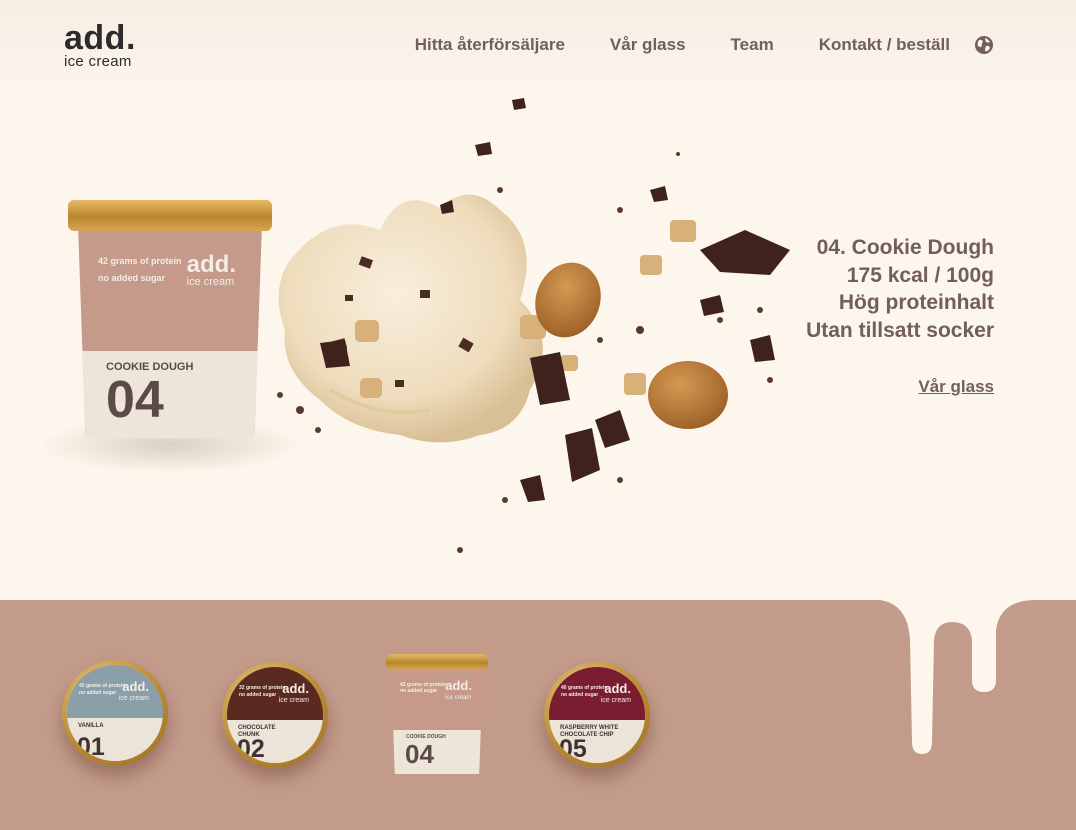  What do you see at coordinates (100, 38) in the screenshot?
I see `logo-main: add.` at bounding box center [100, 38].